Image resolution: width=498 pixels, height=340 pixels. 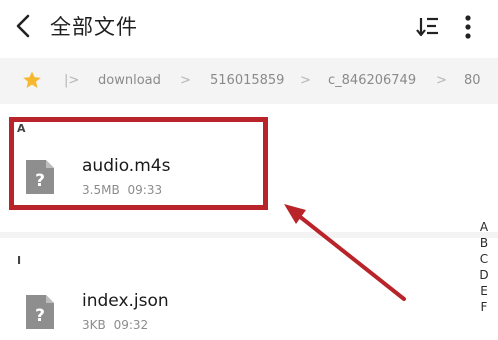 I want to click on back-button, so click(x=24, y=26).